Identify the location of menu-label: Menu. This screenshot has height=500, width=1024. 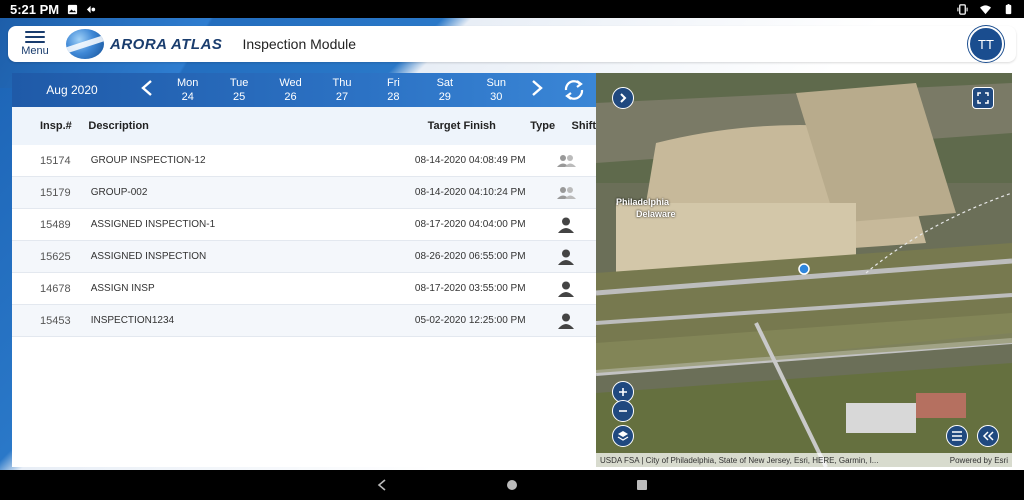
(35, 51).